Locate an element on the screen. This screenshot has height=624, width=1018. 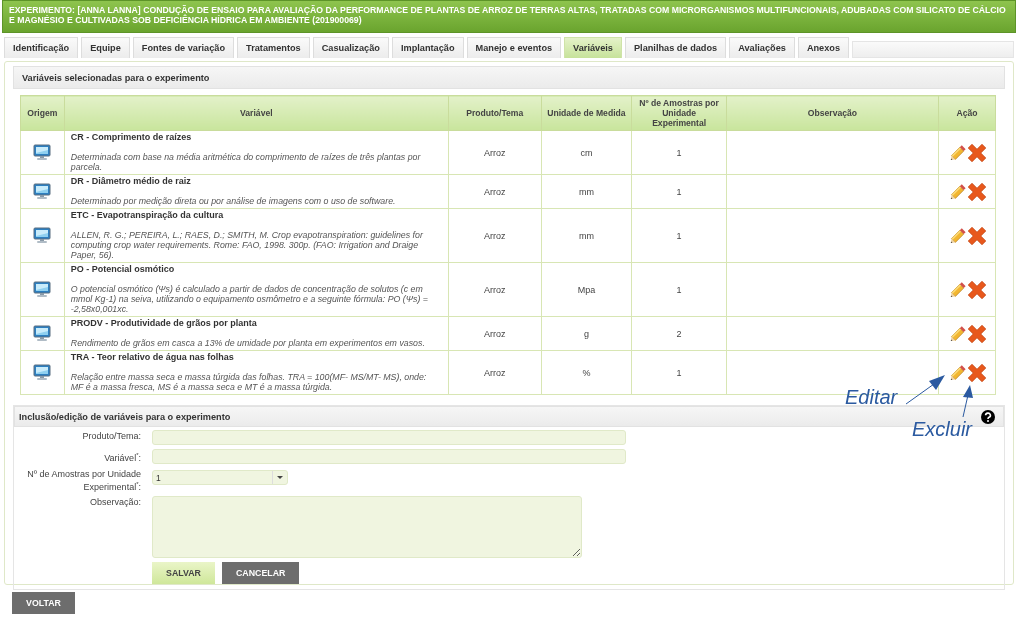
table-cell: 2 is located at coordinates (679, 333).